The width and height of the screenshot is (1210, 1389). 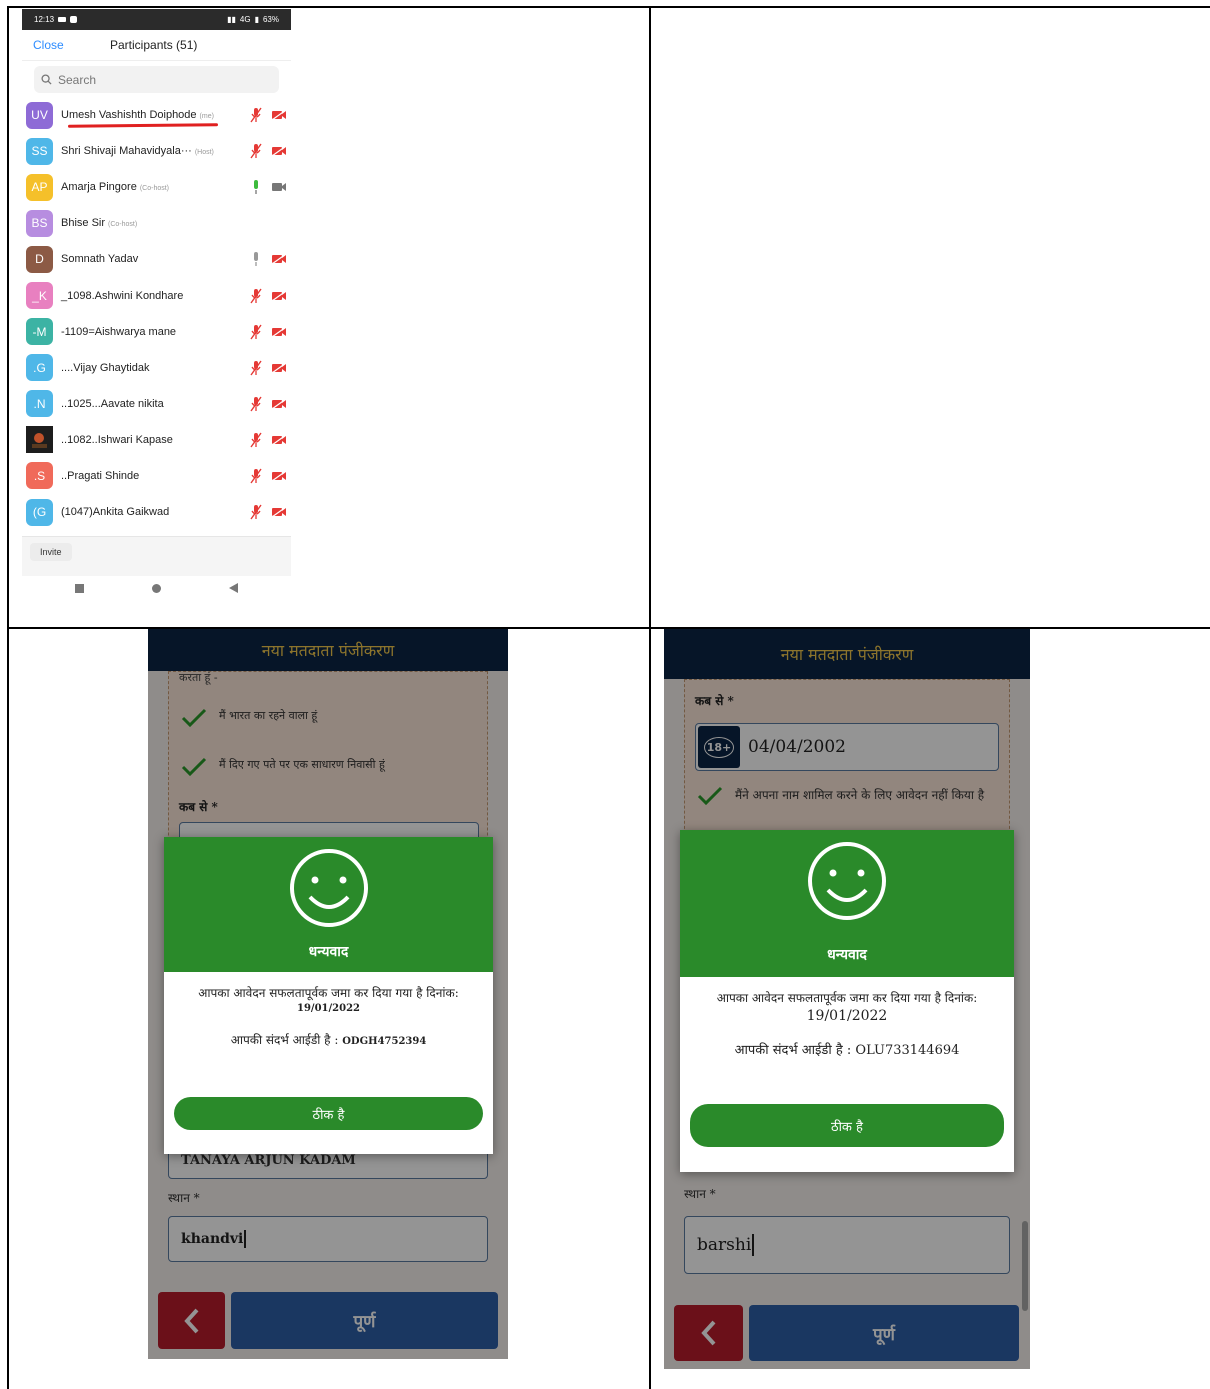 I want to click on participant-row: UV Umesh Vashishth Doiphode (me), so click(x=156, y=115).